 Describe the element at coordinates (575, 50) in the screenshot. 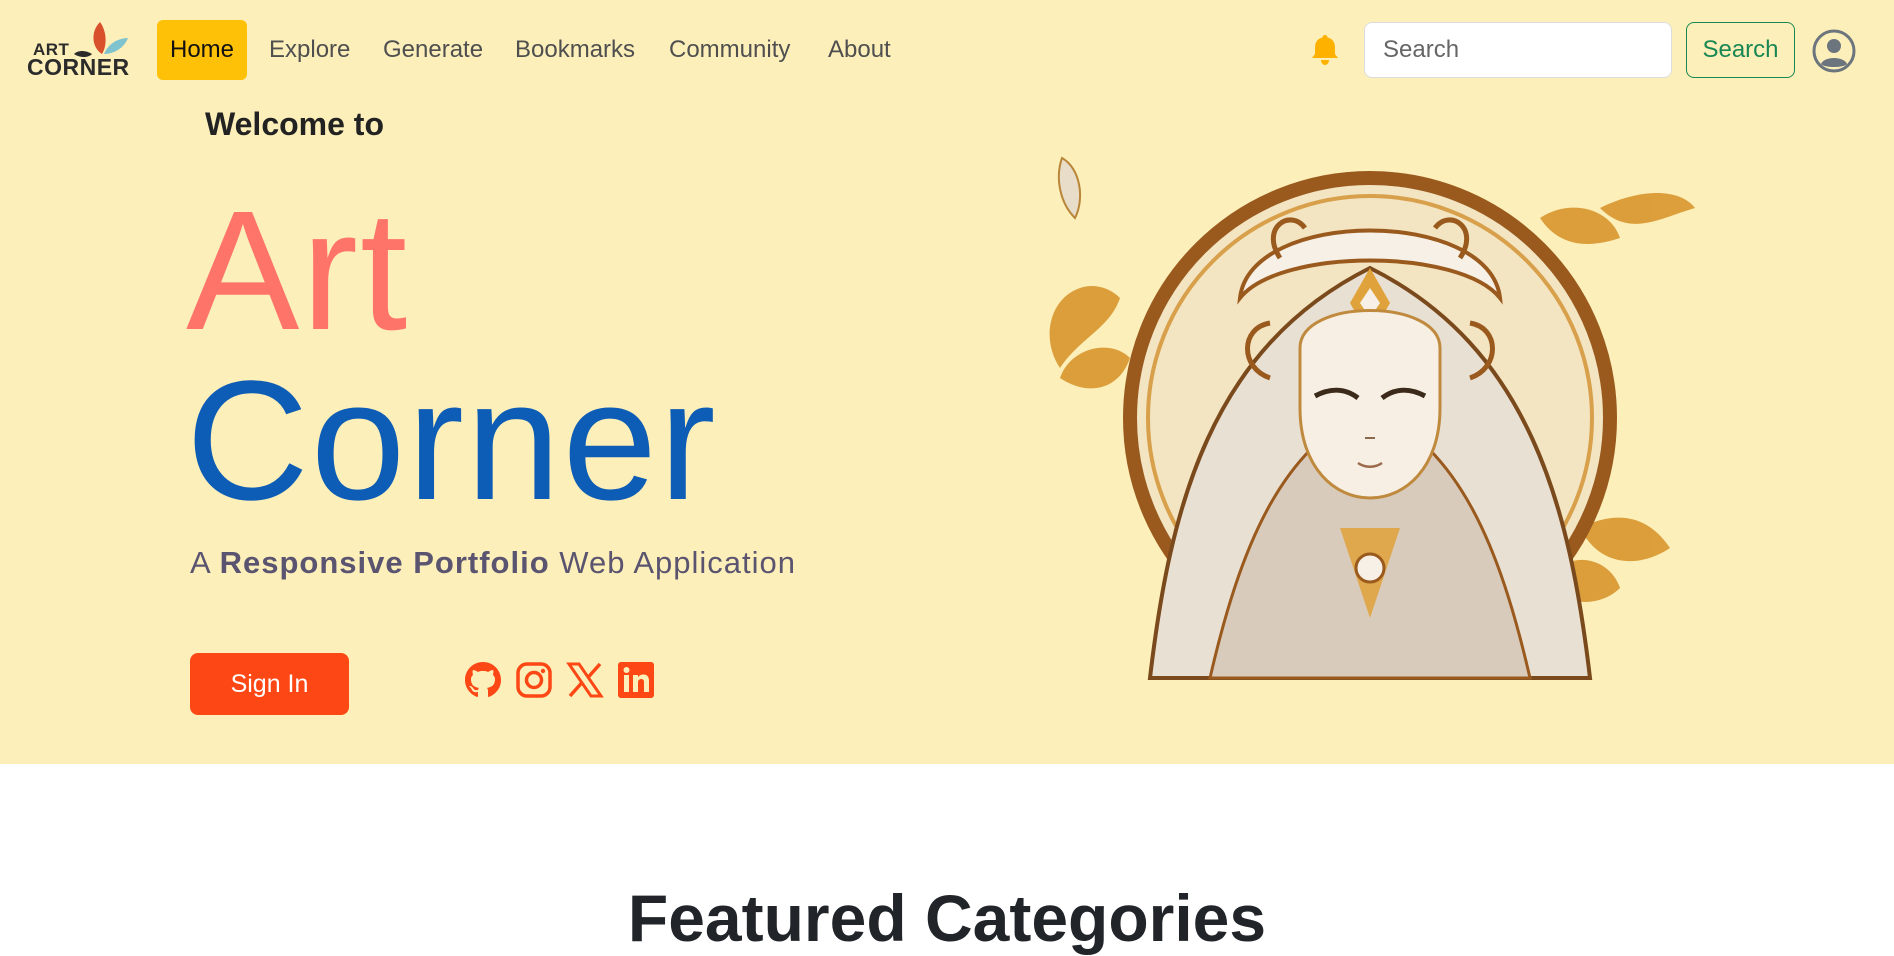

I see `nav-bookmarks: Bookmarks` at that location.